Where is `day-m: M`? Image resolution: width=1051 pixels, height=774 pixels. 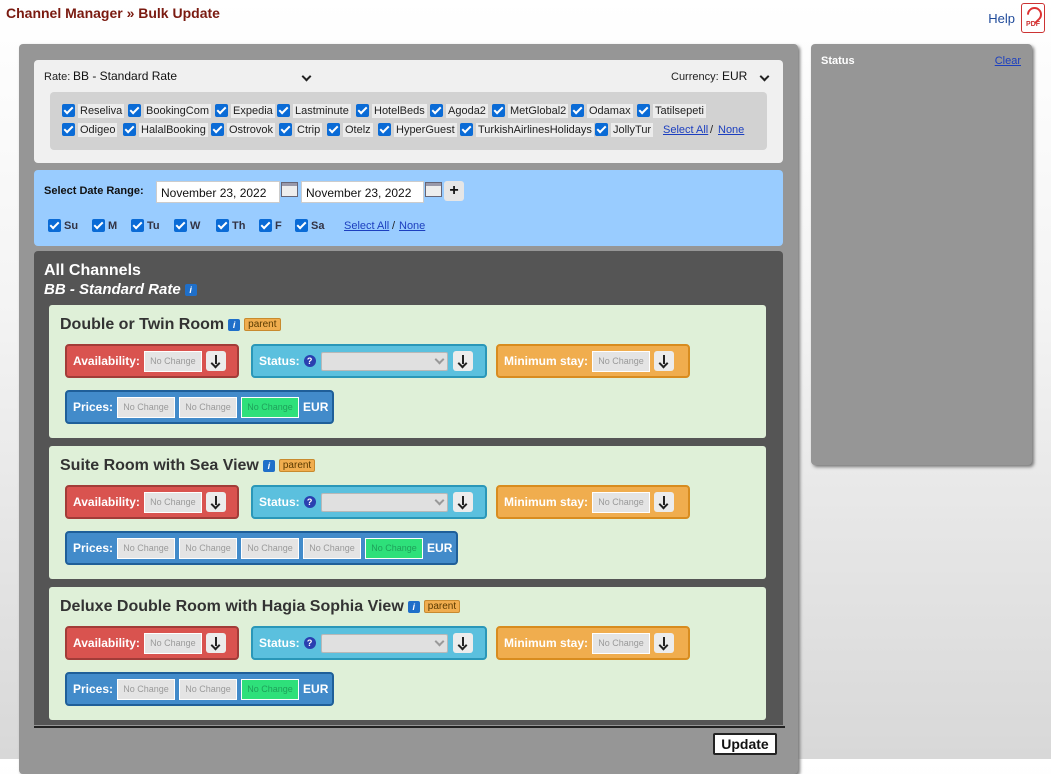
day-m: M is located at coordinates (104, 225).